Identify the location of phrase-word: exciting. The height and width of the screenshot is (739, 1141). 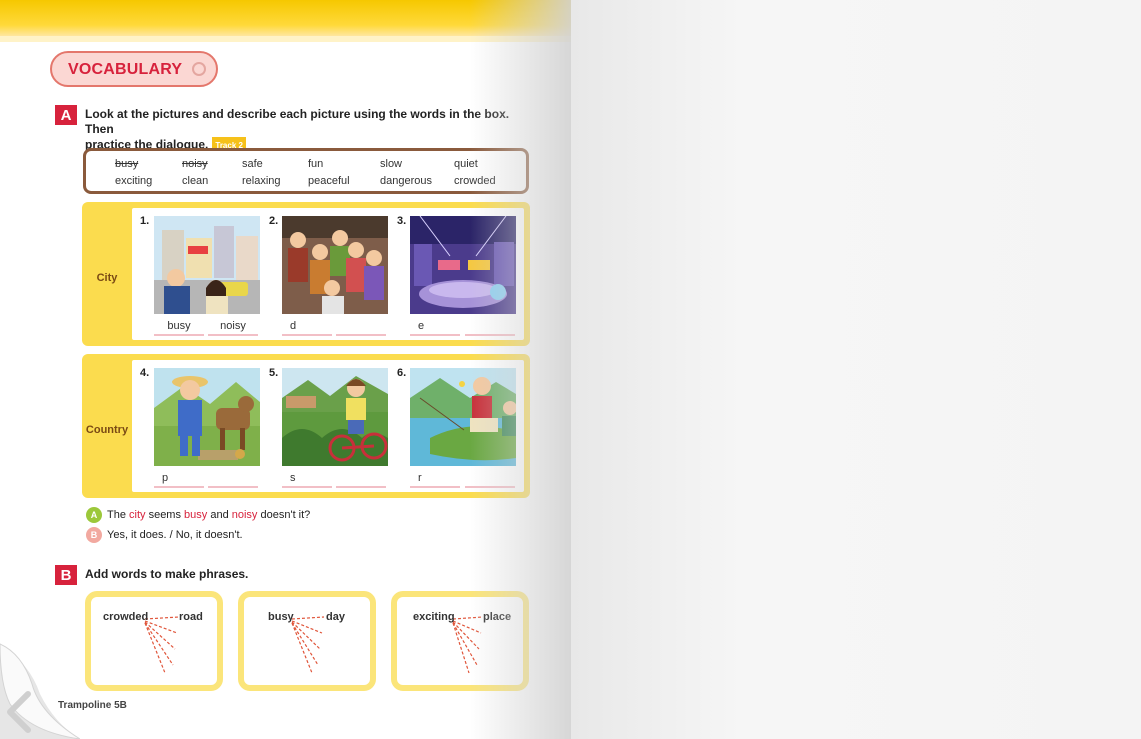
(434, 617).